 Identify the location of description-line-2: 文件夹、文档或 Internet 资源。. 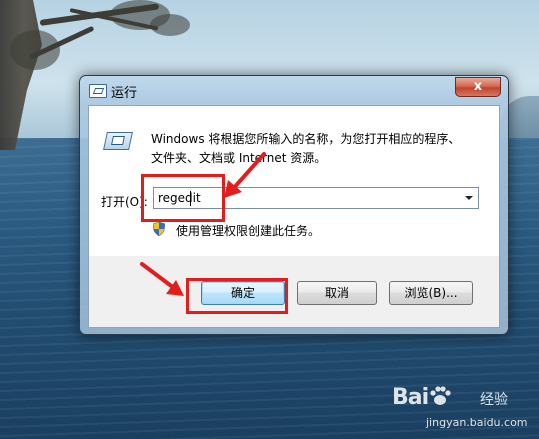
(239, 158).